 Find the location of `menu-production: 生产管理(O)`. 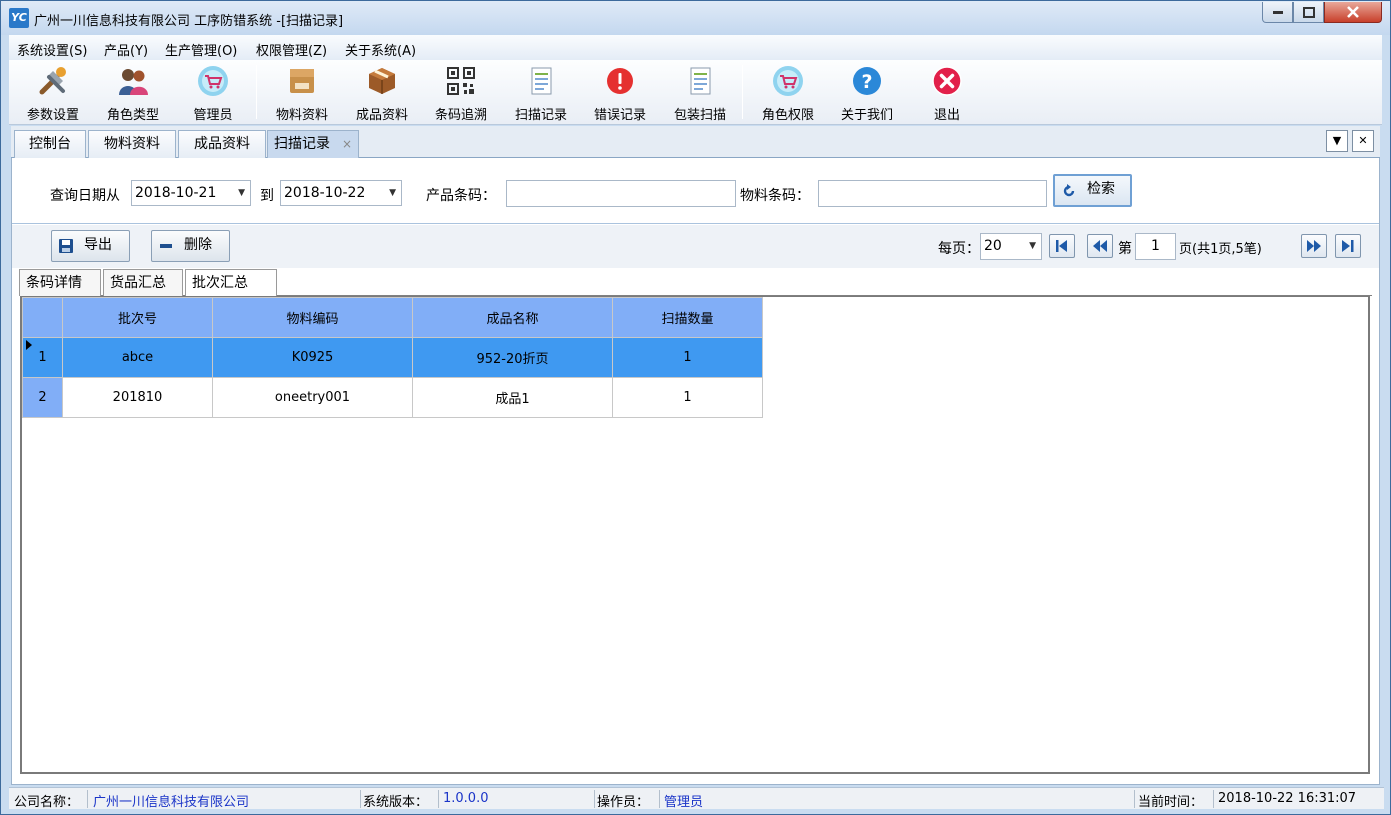

menu-production: 生产管理(O) is located at coordinates (201, 49).